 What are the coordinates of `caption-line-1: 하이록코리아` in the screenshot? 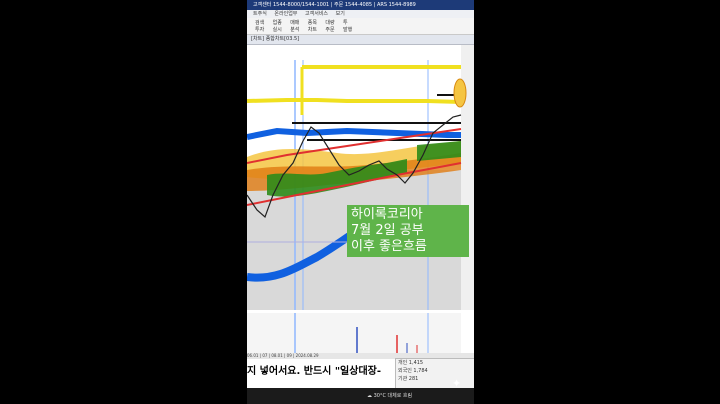 It's located at (387, 214).